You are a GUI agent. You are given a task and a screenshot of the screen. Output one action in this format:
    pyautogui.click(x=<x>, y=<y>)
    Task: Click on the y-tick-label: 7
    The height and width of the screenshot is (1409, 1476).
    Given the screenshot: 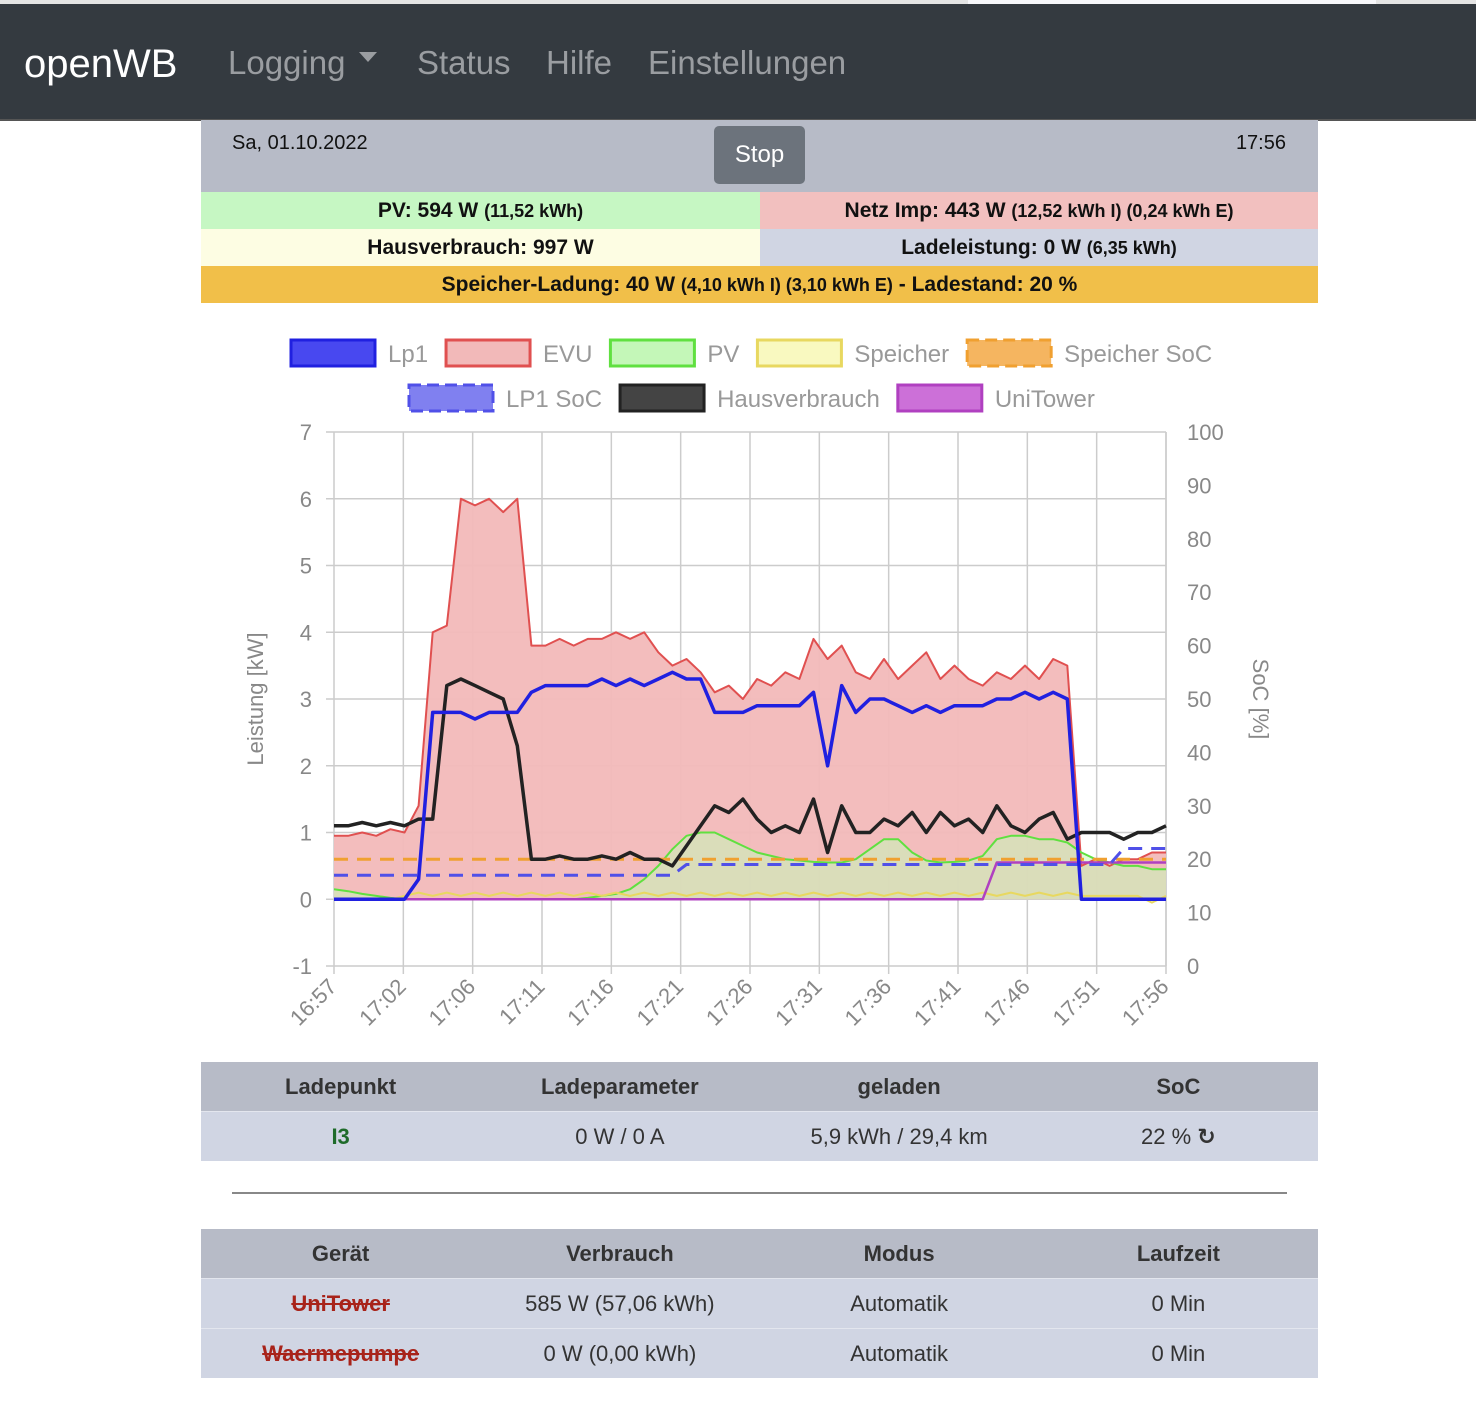 What is the action you would take?
    pyautogui.click(x=306, y=432)
    